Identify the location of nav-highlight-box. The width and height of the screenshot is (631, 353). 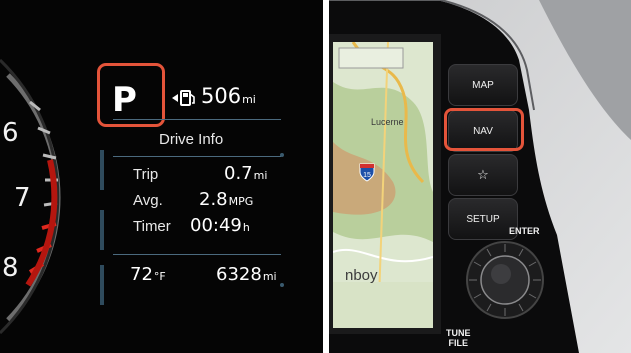
(484, 129).